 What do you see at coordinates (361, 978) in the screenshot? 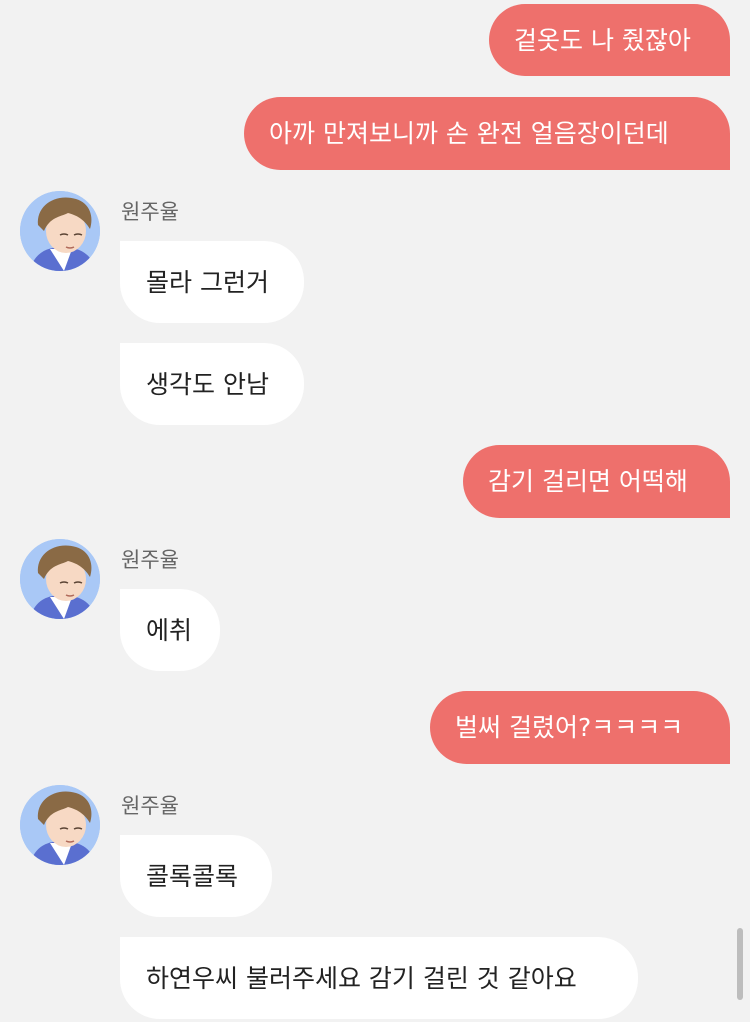
I see `message-text: 하연우씨 불러주세요 감기 걸린 것 같아요` at bounding box center [361, 978].